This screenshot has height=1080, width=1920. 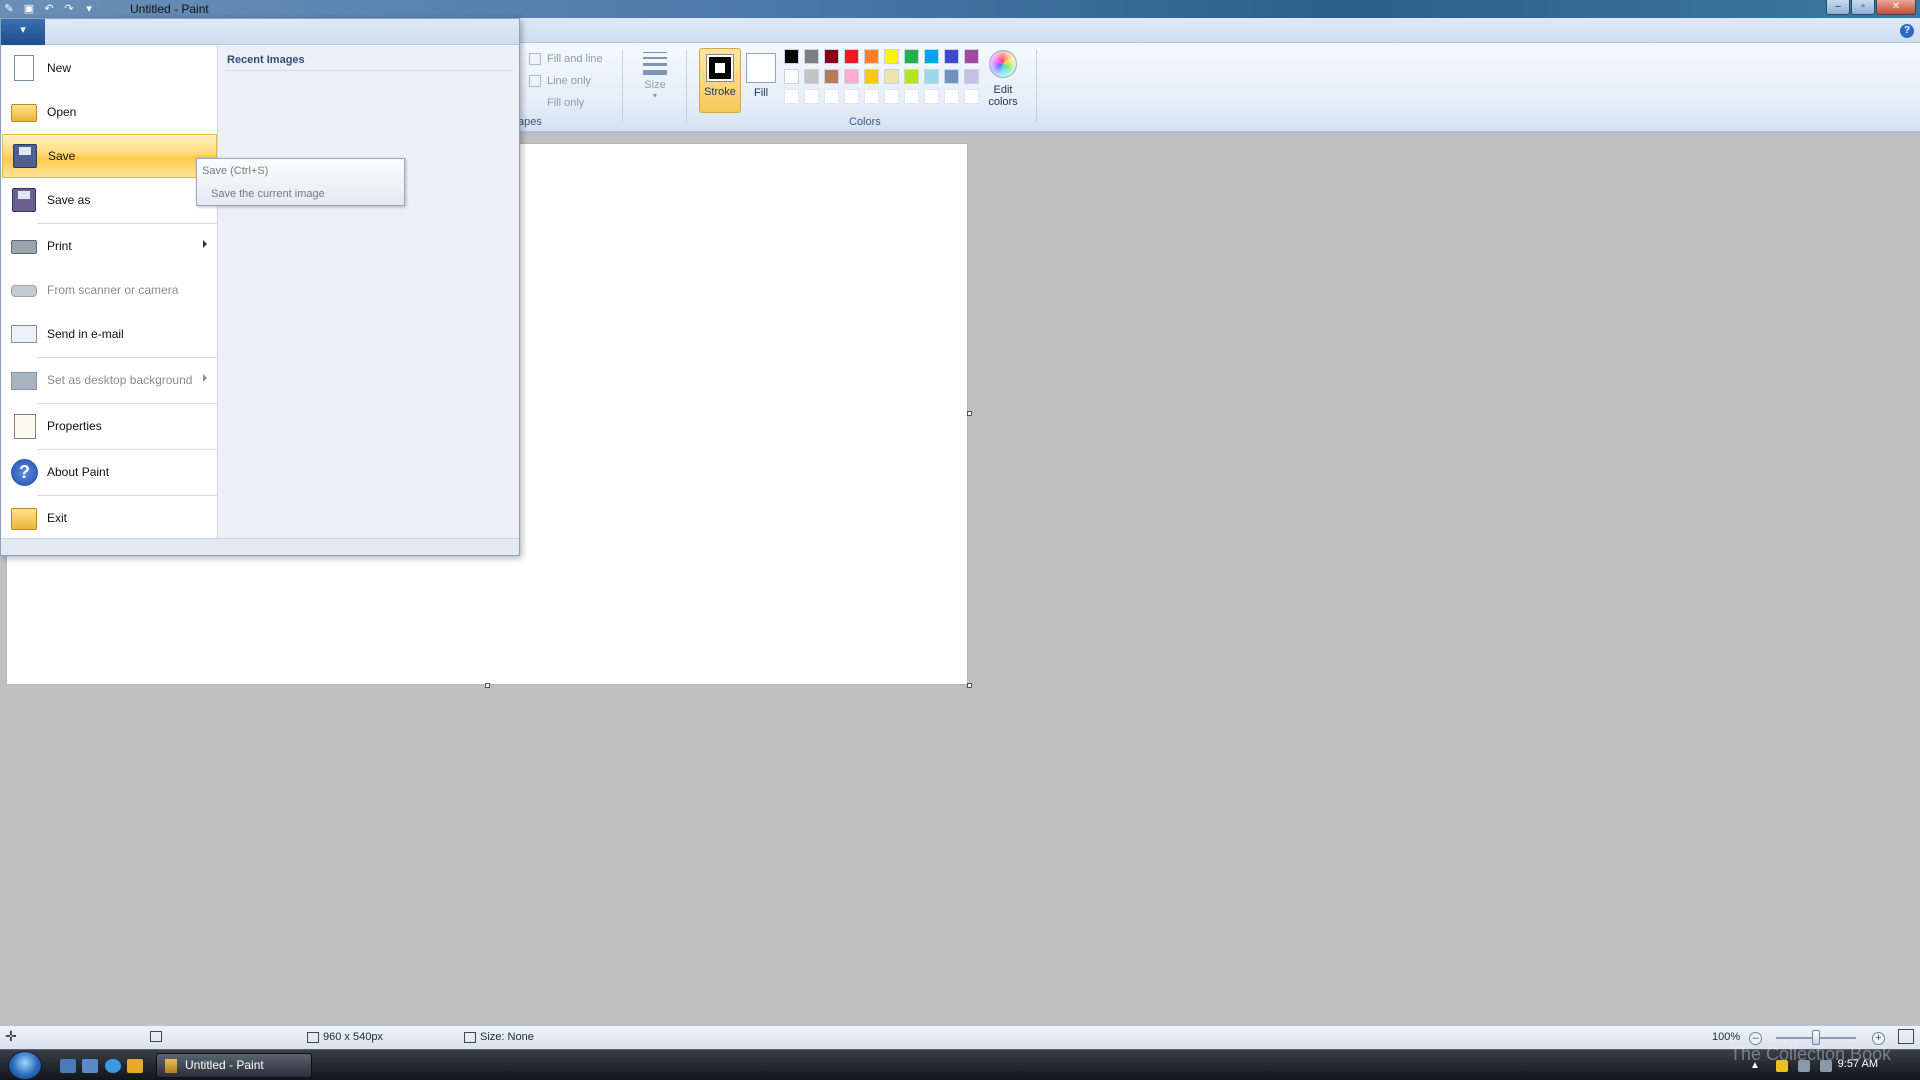 What do you see at coordinates (353, 1037) in the screenshot?
I see `image-size-value: 960 x 540px` at bounding box center [353, 1037].